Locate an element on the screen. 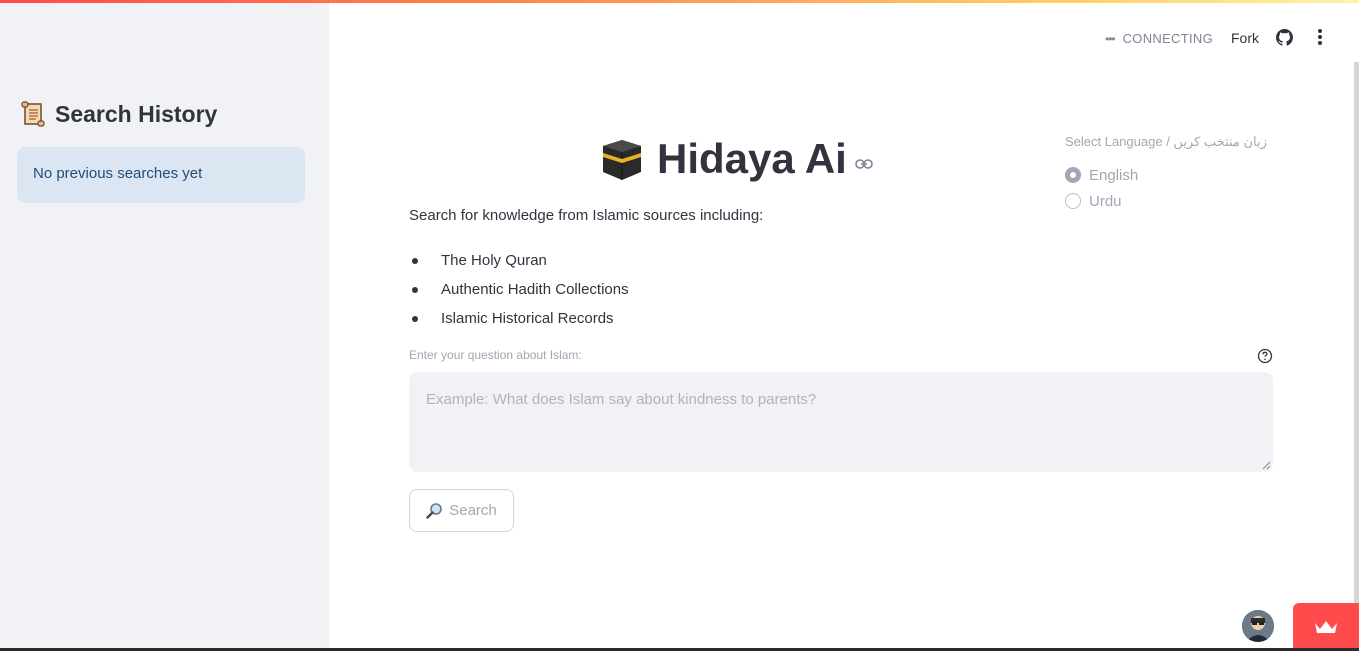 The height and width of the screenshot is (651, 1359). avatar-image is located at coordinates (1258, 626).